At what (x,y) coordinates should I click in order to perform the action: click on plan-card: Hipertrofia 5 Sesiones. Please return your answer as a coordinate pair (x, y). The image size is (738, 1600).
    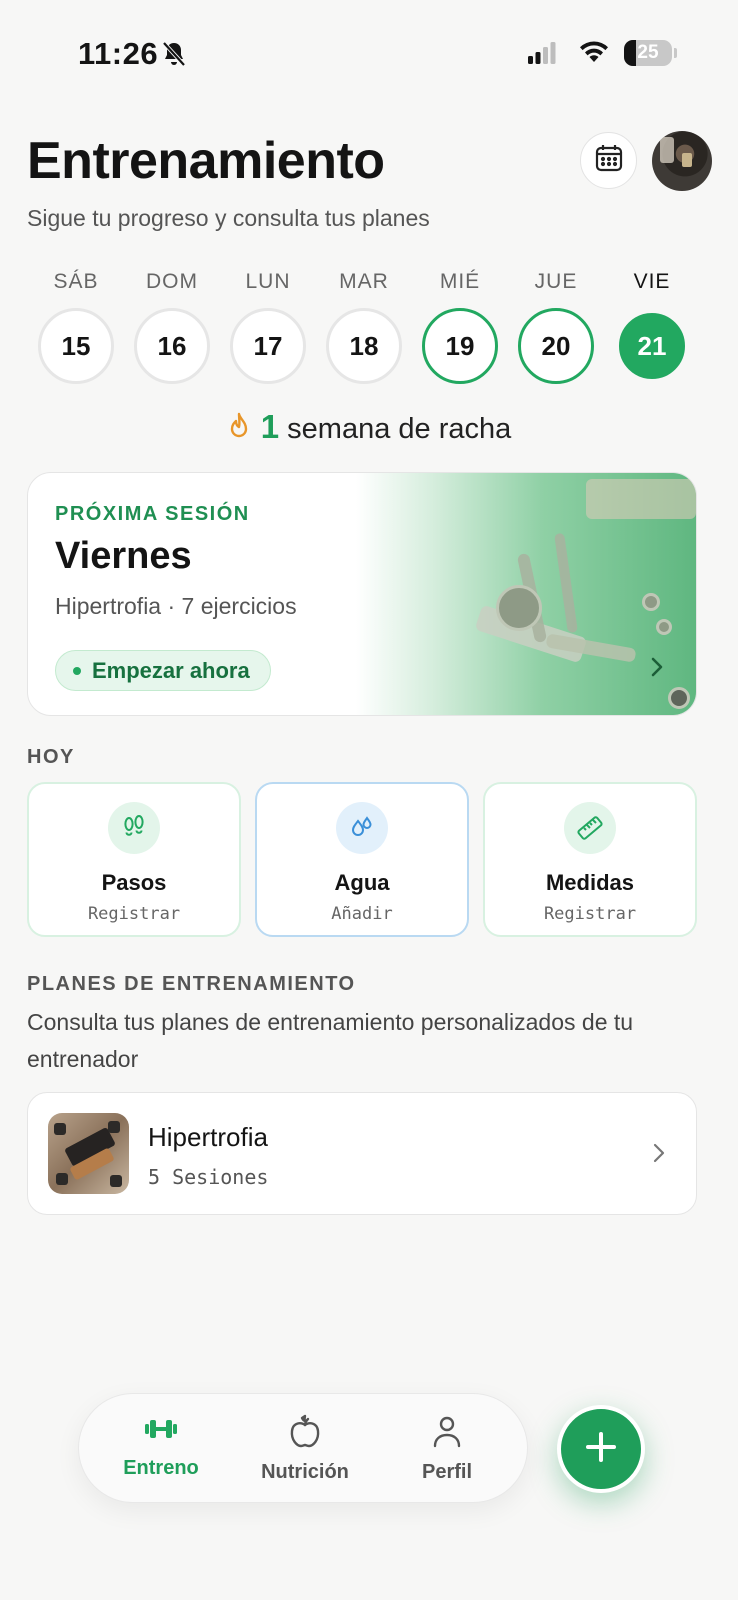
    Looking at the image, I should click on (362, 1153).